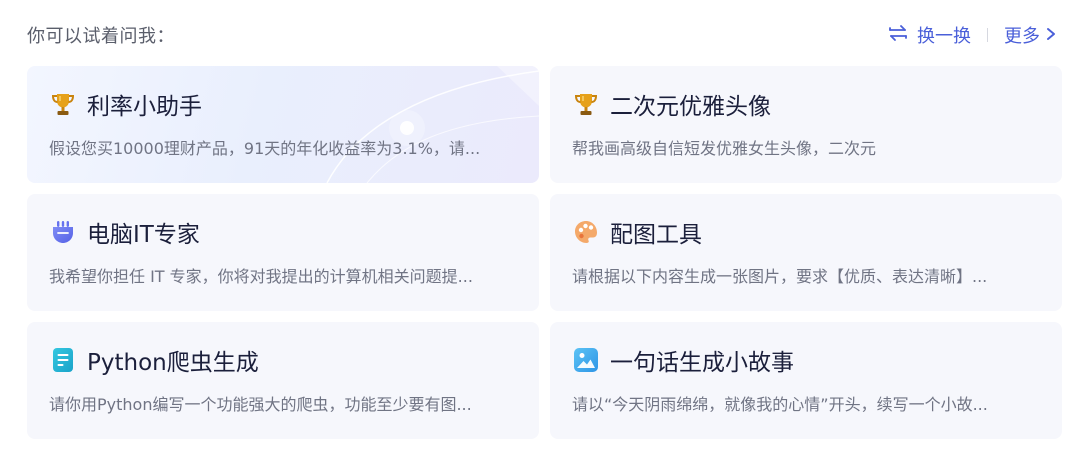 This screenshot has width=1080, height=449. I want to click on card-title-row: 配图工具, so click(637, 232).